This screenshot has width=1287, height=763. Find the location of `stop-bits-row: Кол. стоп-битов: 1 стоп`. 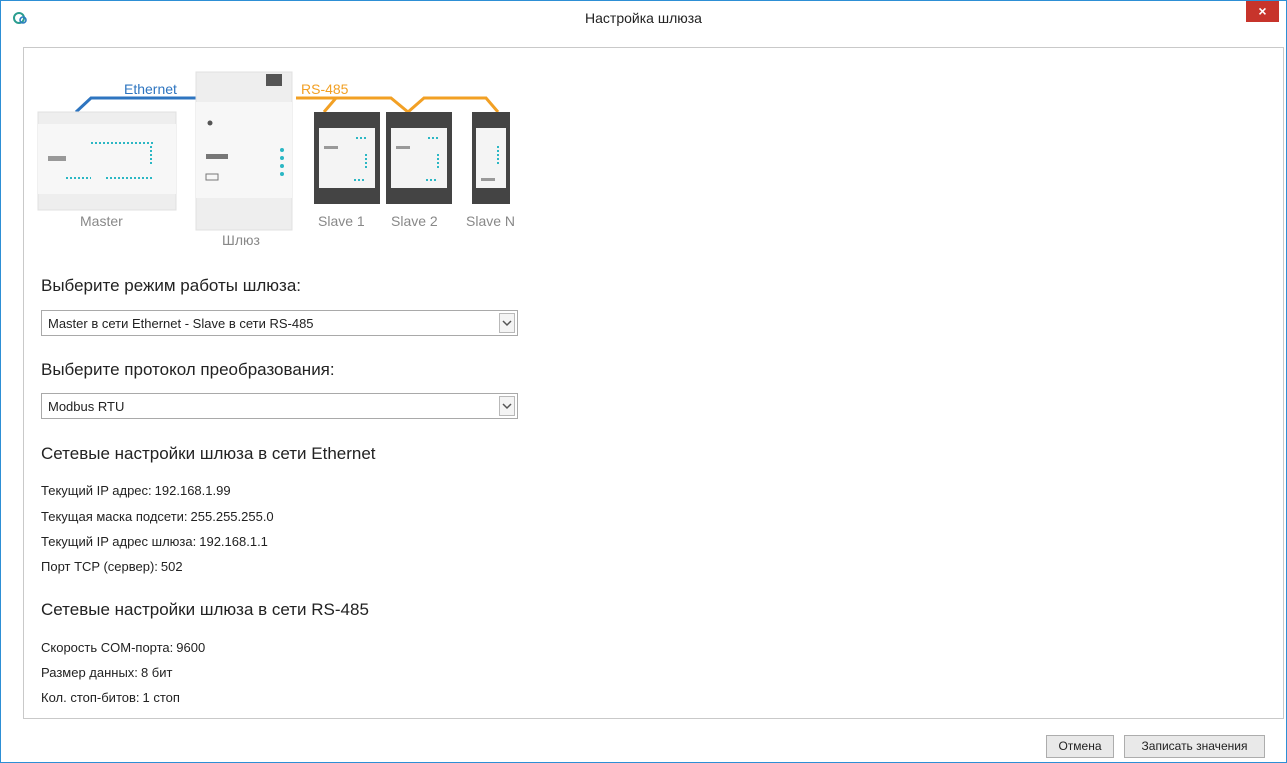

stop-bits-row: Кол. стоп-битов: 1 стоп is located at coordinates (110, 697).